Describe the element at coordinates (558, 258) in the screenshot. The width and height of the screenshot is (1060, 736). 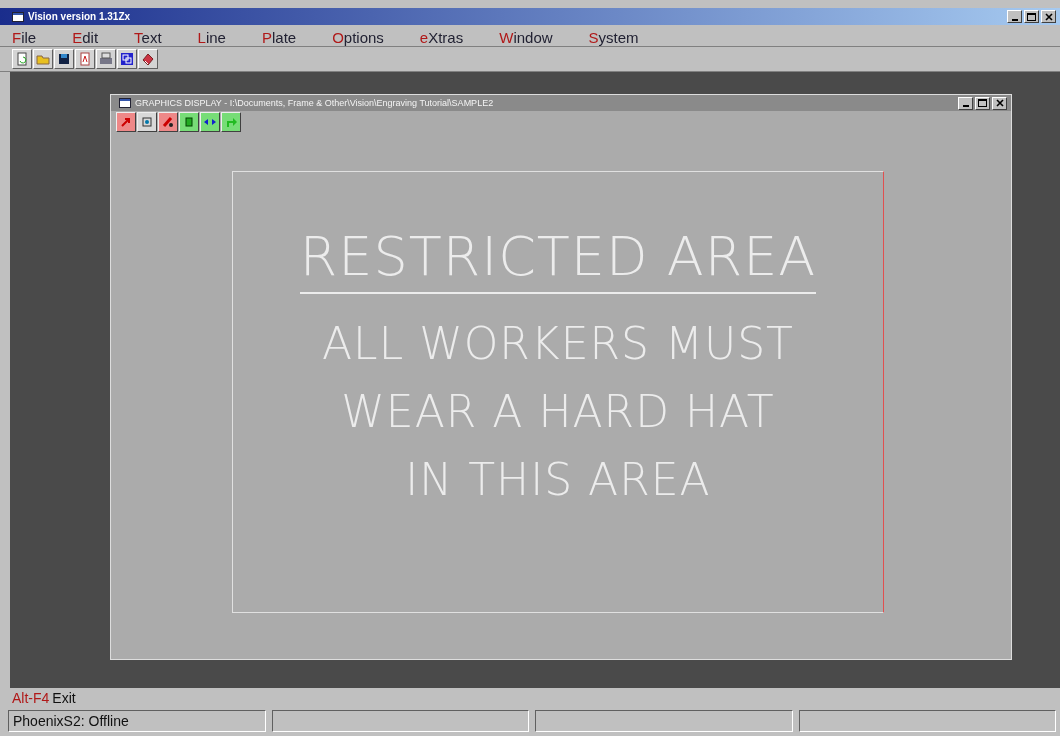
I see `engraving-text: RESTRICTED AREA` at that location.